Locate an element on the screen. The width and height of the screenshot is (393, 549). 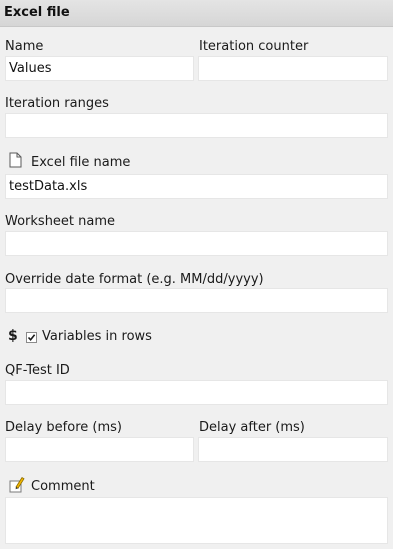
iteration-counter-field is located at coordinates (293, 68).